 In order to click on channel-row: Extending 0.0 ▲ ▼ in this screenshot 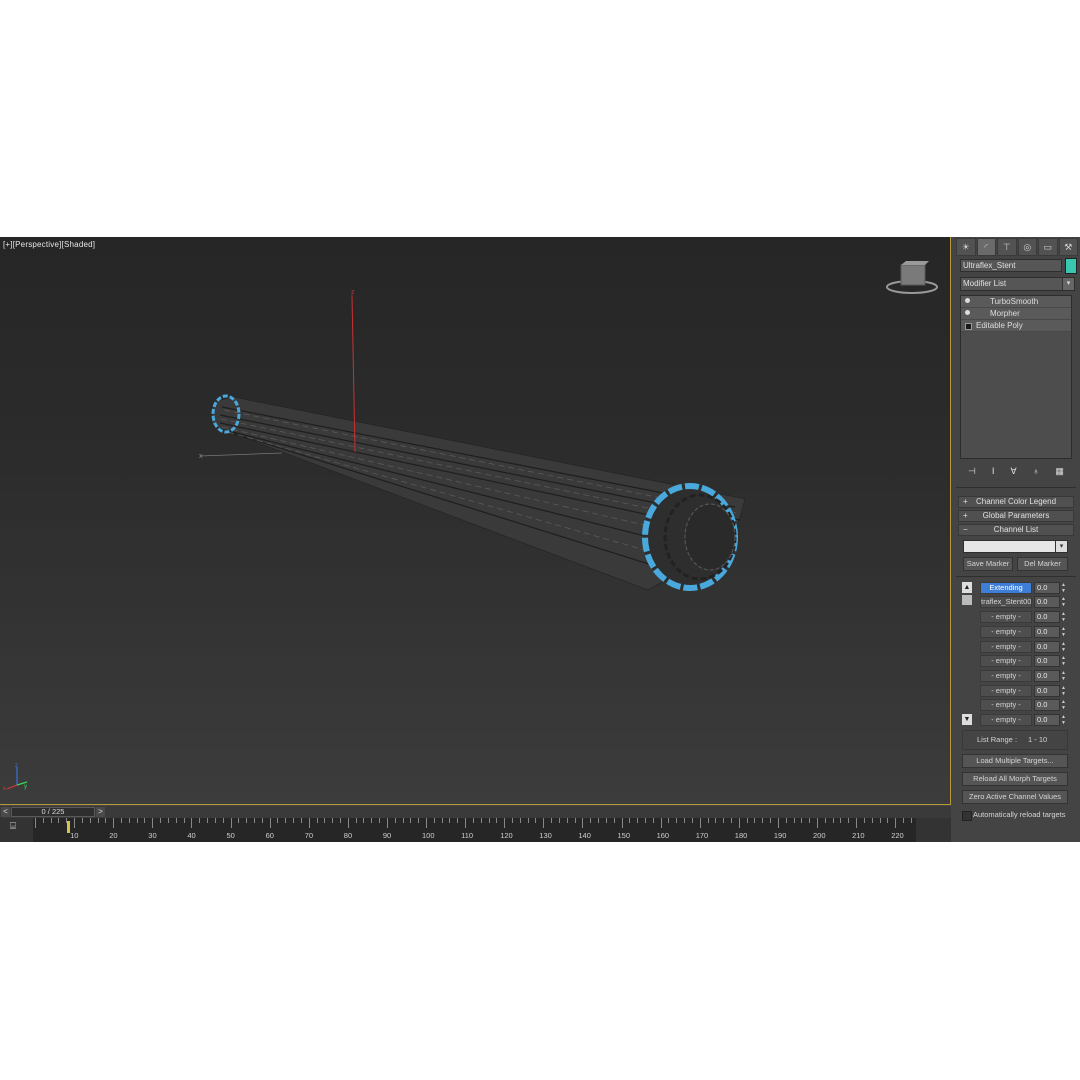, I will do `click(1023, 588)`.